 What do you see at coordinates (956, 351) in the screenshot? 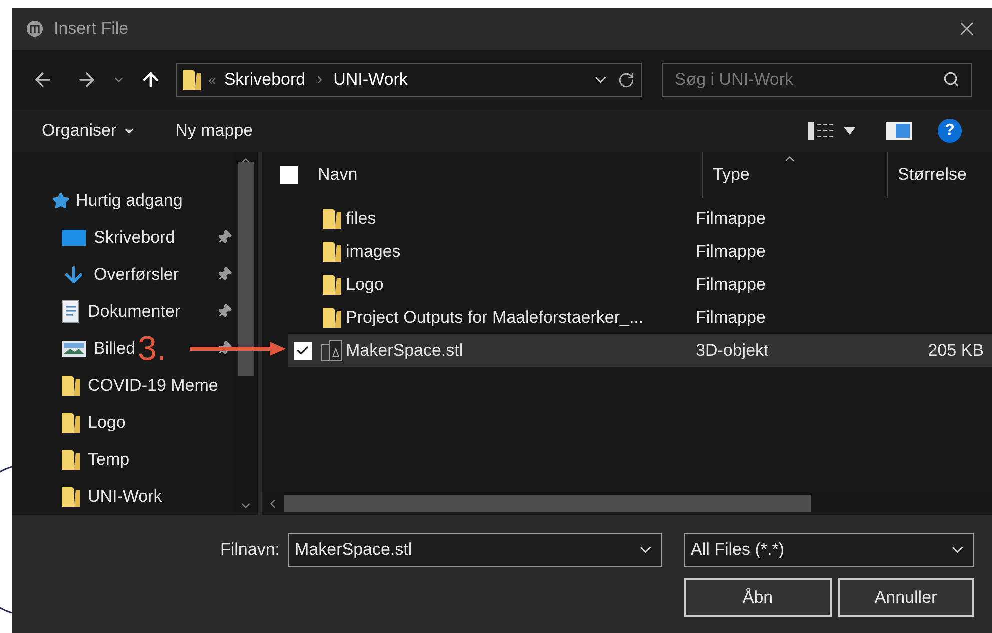
I see `file-size: 205 KB` at bounding box center [956, 351].